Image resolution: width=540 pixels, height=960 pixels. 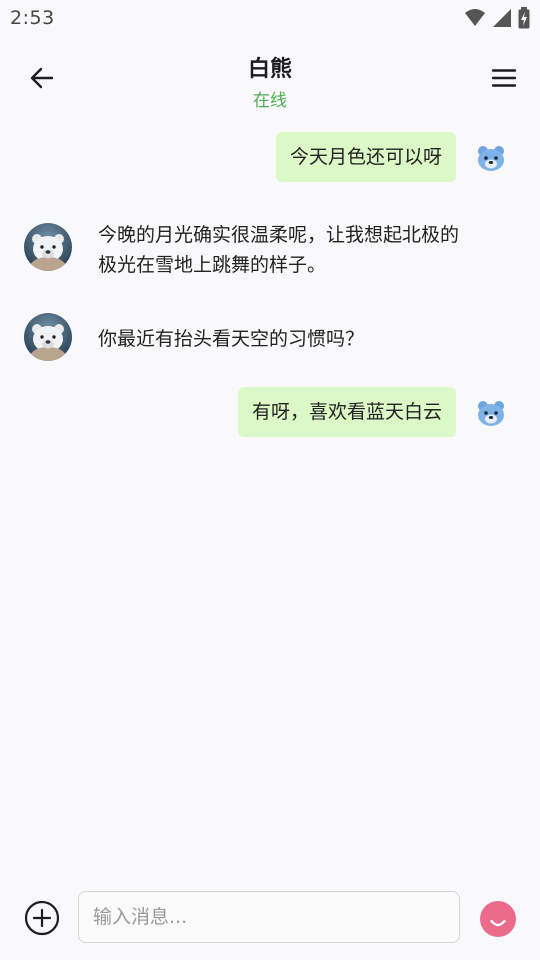 What do you see at coordinates (270, 18) in the screenshot?
I see `status-bar: 2:53` at bounding box center [270, 18].